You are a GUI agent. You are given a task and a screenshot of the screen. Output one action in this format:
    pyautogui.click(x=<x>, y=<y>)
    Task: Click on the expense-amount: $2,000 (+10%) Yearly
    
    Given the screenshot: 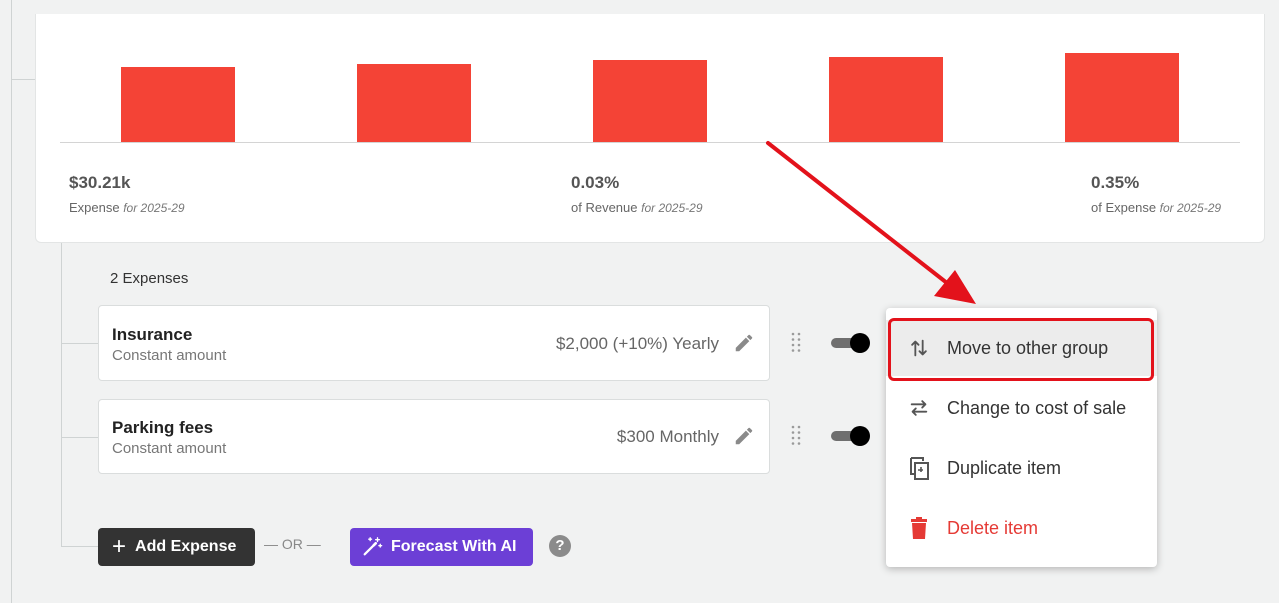 What is the action you would take?
    pyautogui.click(x=637, y=343)
    